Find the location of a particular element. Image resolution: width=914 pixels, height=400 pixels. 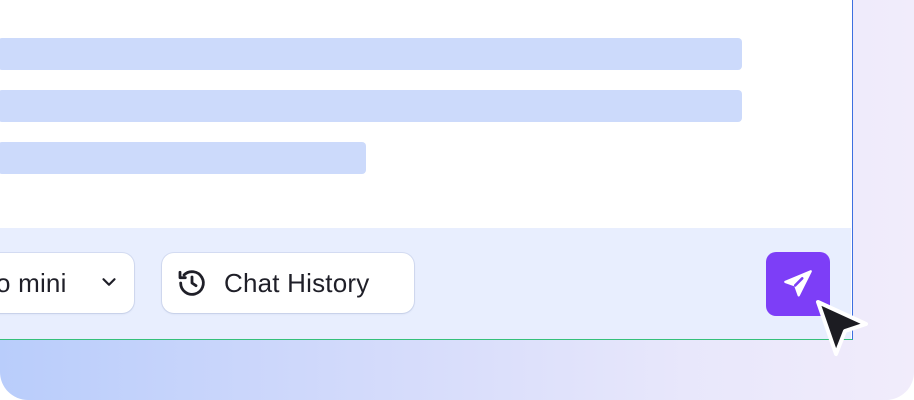

chevron-down-icon is located at coordinates (109, 282).